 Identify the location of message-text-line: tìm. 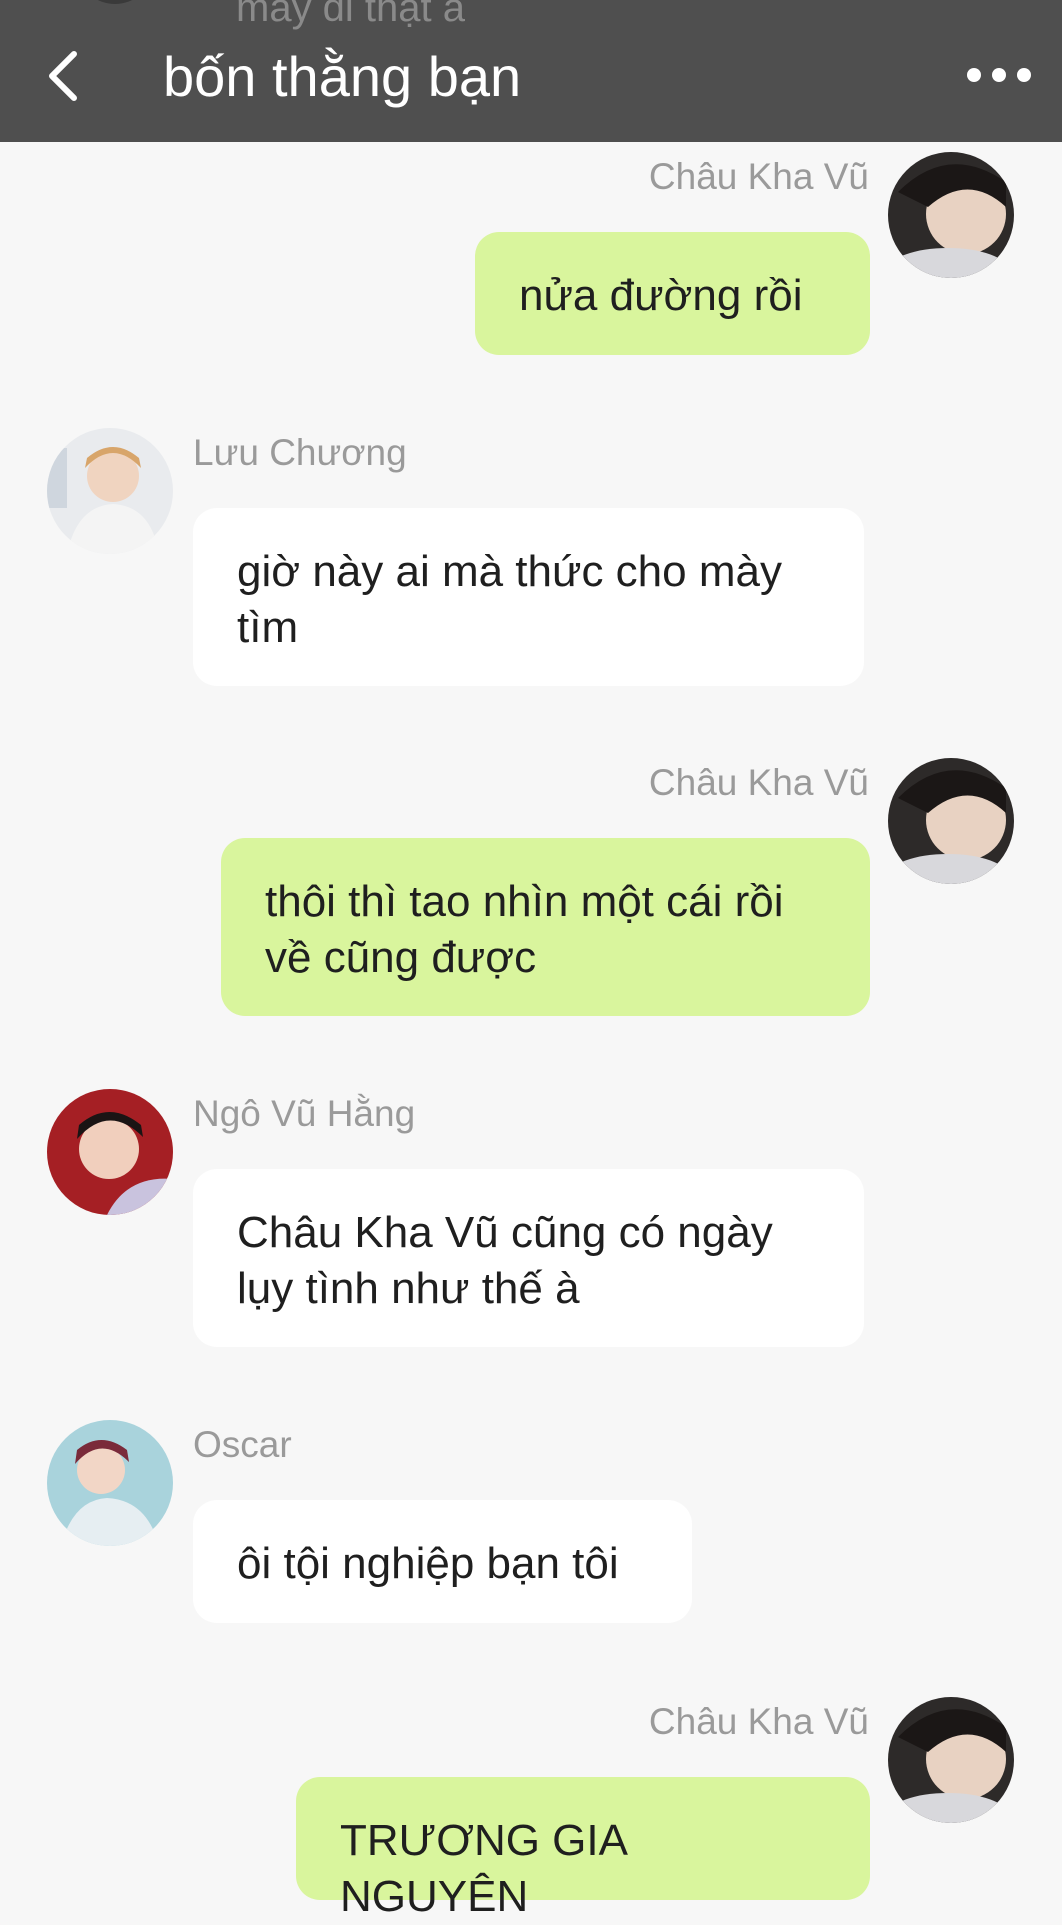
(268, 627).